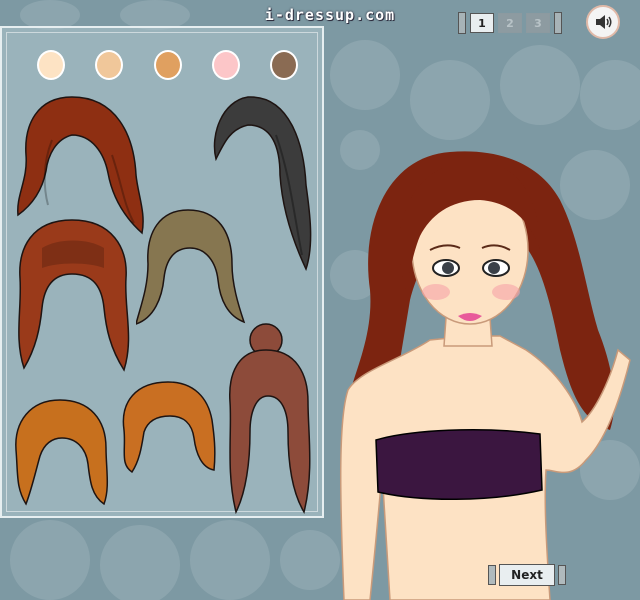  Describe the element at coordinates (492, 575) in the screenshot. I see `next-button-cap-left` at that location.